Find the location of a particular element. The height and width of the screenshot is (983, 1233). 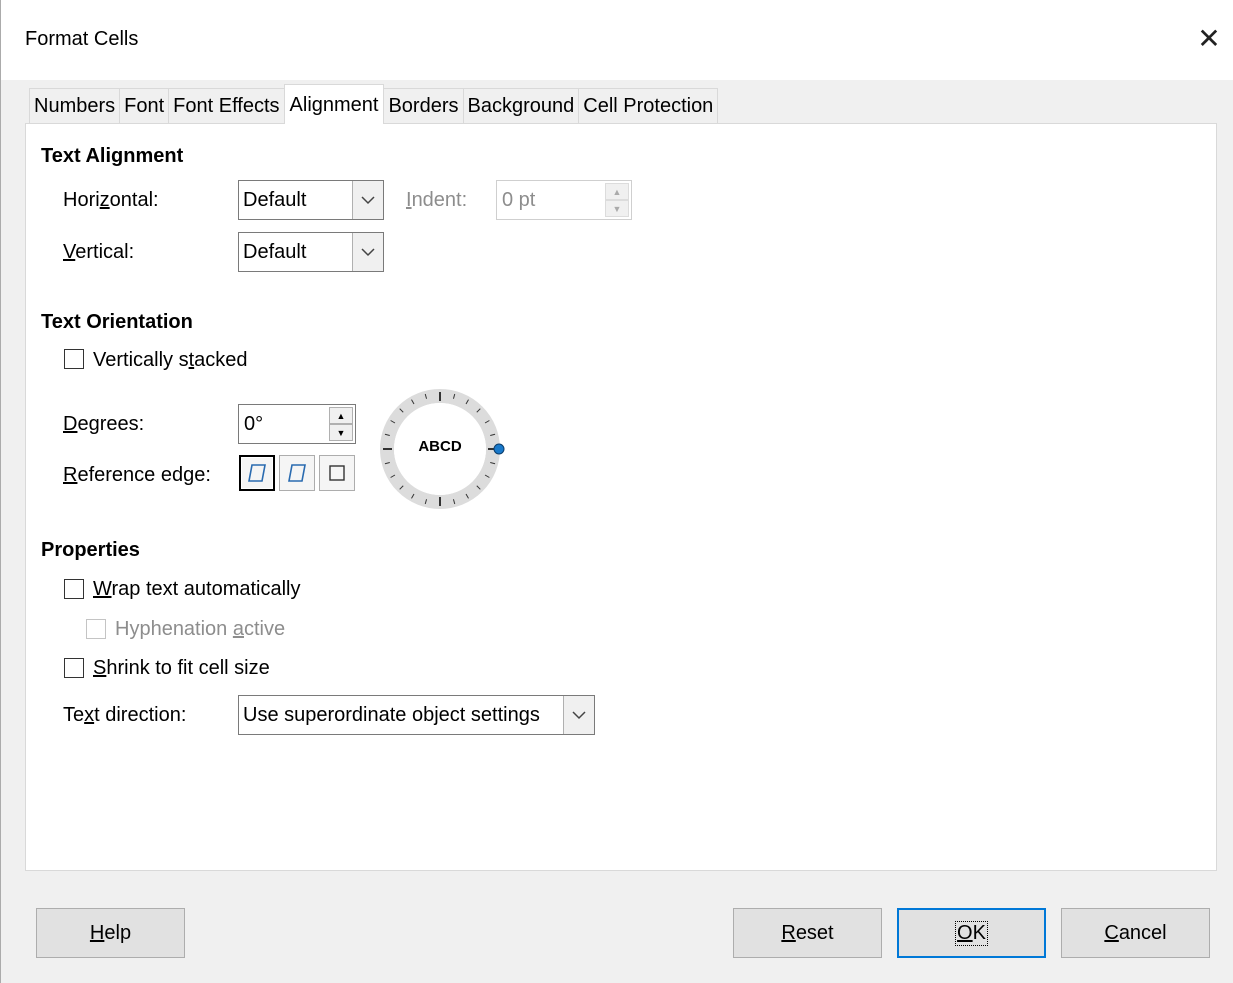

indent-label: Indent: is located at coordinates (437, 200).